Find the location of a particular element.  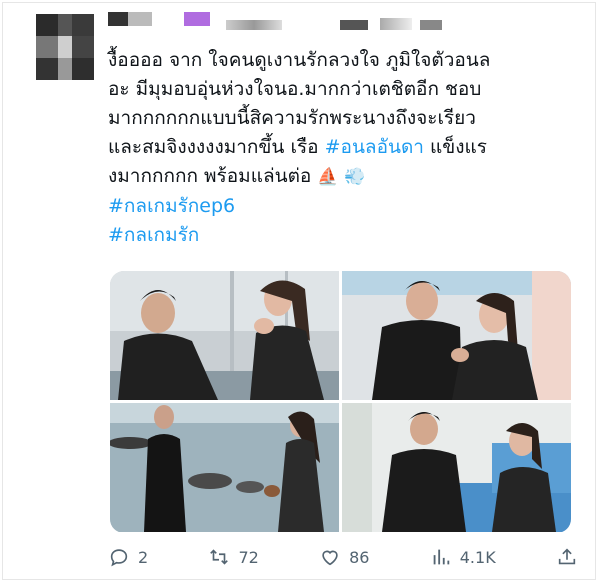

tweet-line-4-tail: แข็งแร is located at coordinates (455, 147).